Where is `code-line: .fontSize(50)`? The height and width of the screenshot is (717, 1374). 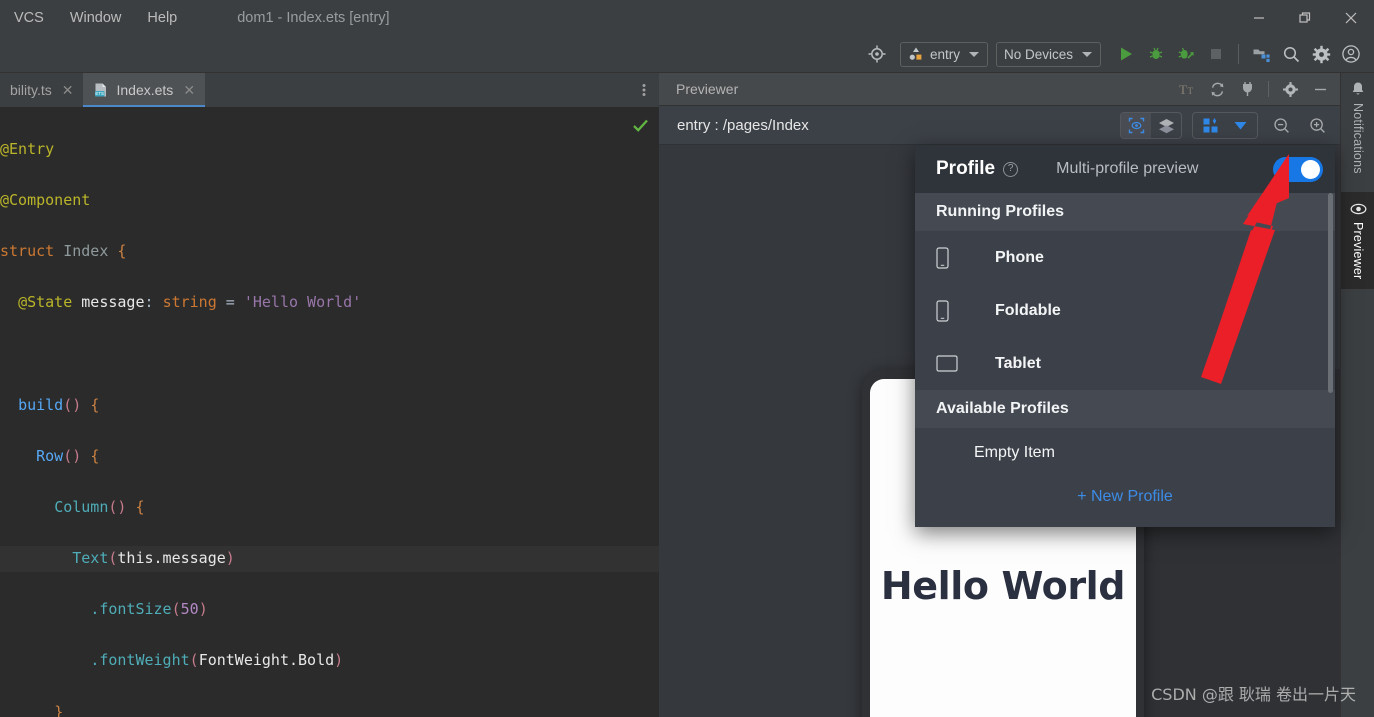 code-line: .fontSize(50) is located at coordinates (149, 609).